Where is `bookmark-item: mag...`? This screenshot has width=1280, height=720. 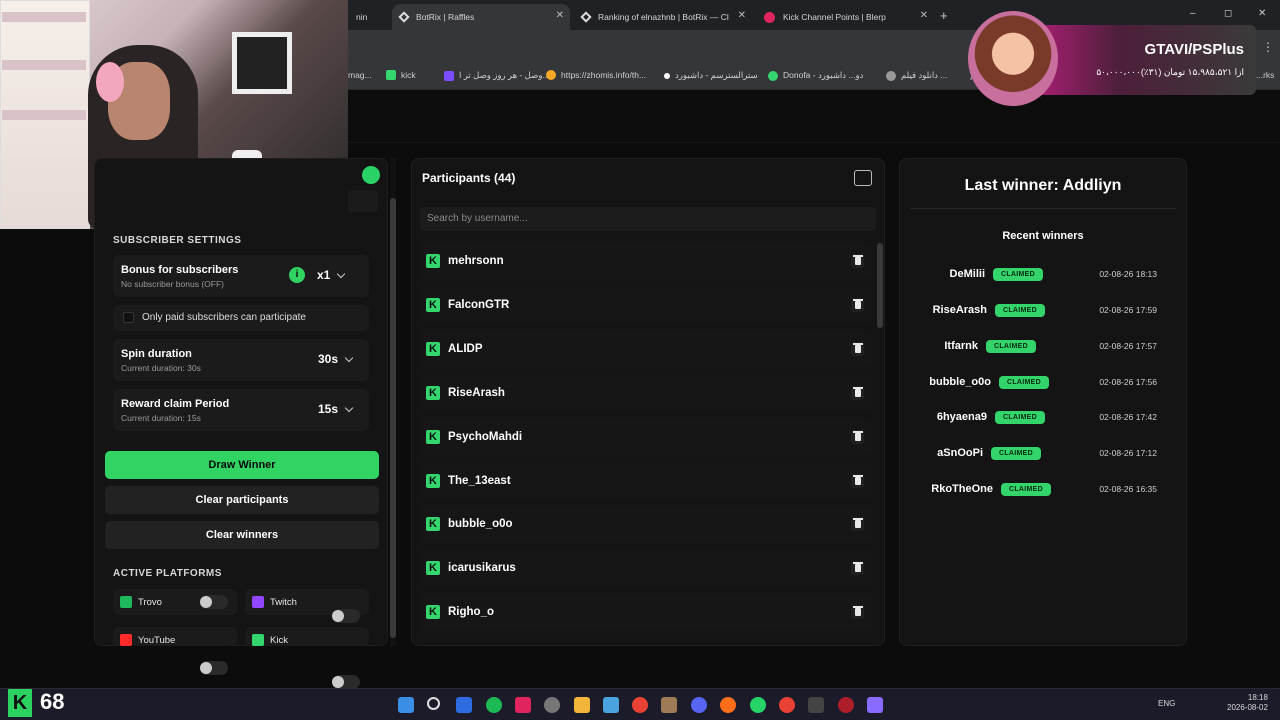 bookmark-item: mag... is located at coordinates (360, 75).